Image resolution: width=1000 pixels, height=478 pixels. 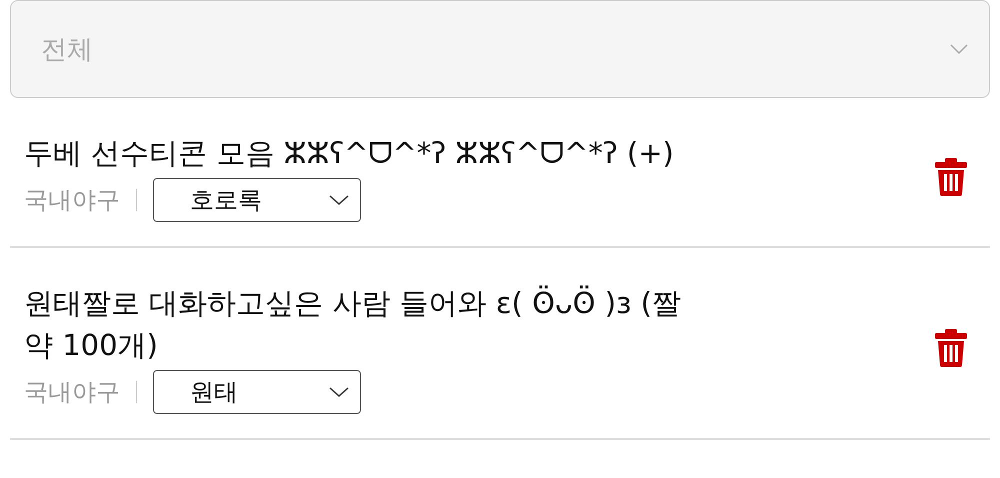 I want to click on team-select: 호로록, so click(x=257, y=200).